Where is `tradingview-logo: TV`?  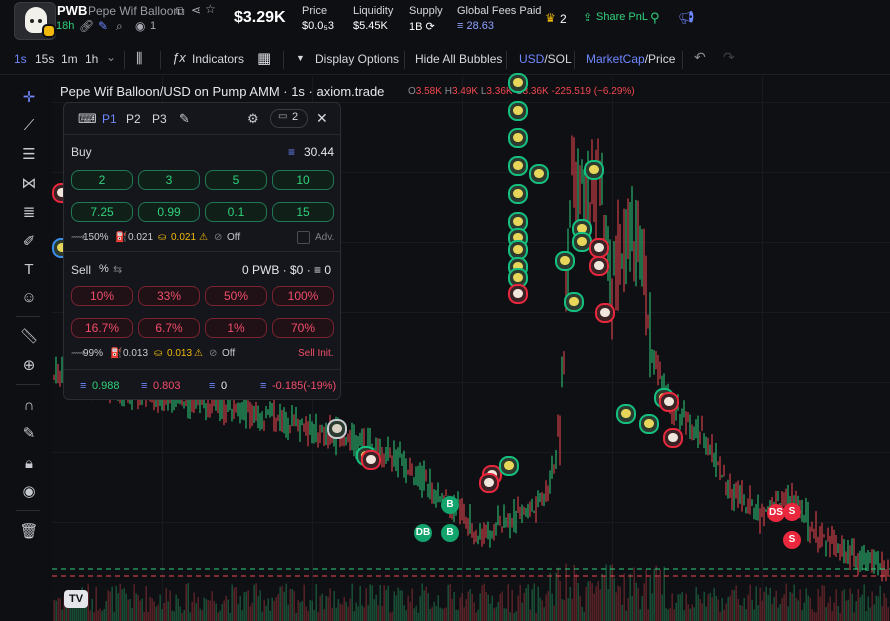
tradingview-logo: TV is located at coordinates (76, 599).